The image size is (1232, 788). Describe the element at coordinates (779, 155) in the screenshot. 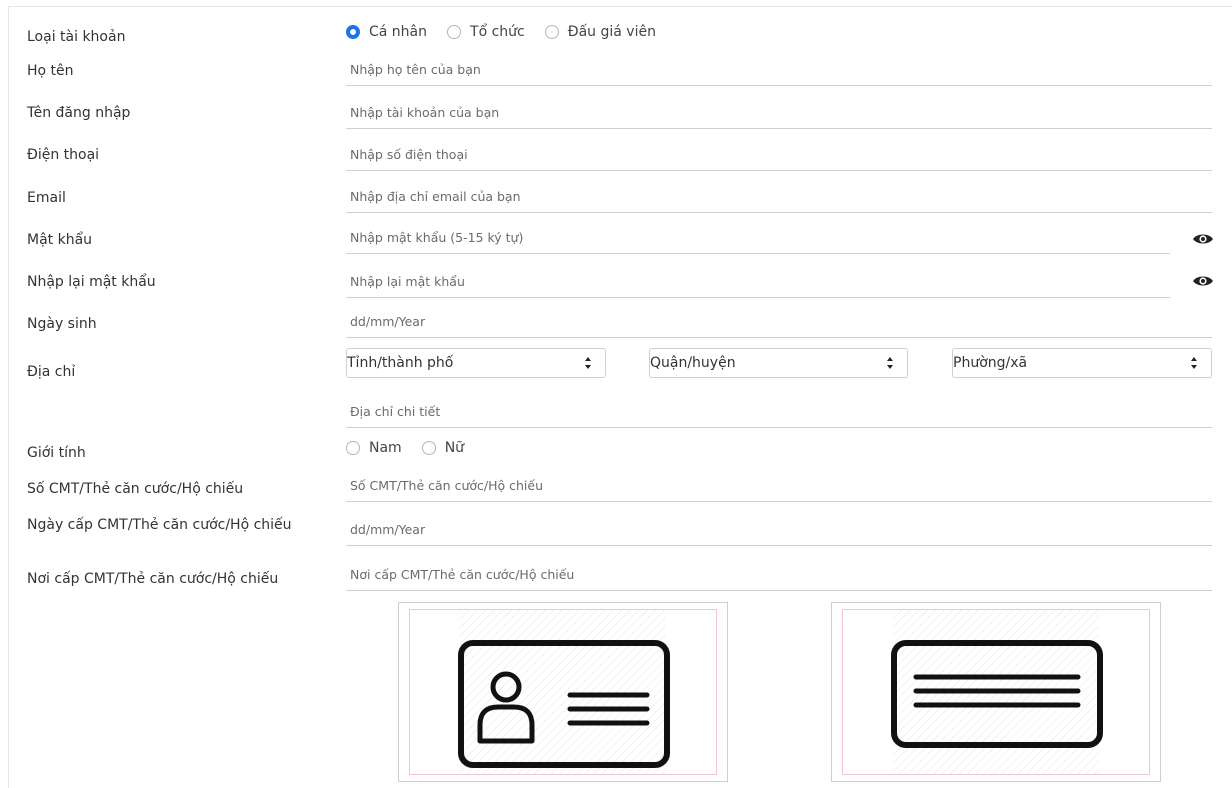

I see `phone-input` at that location.